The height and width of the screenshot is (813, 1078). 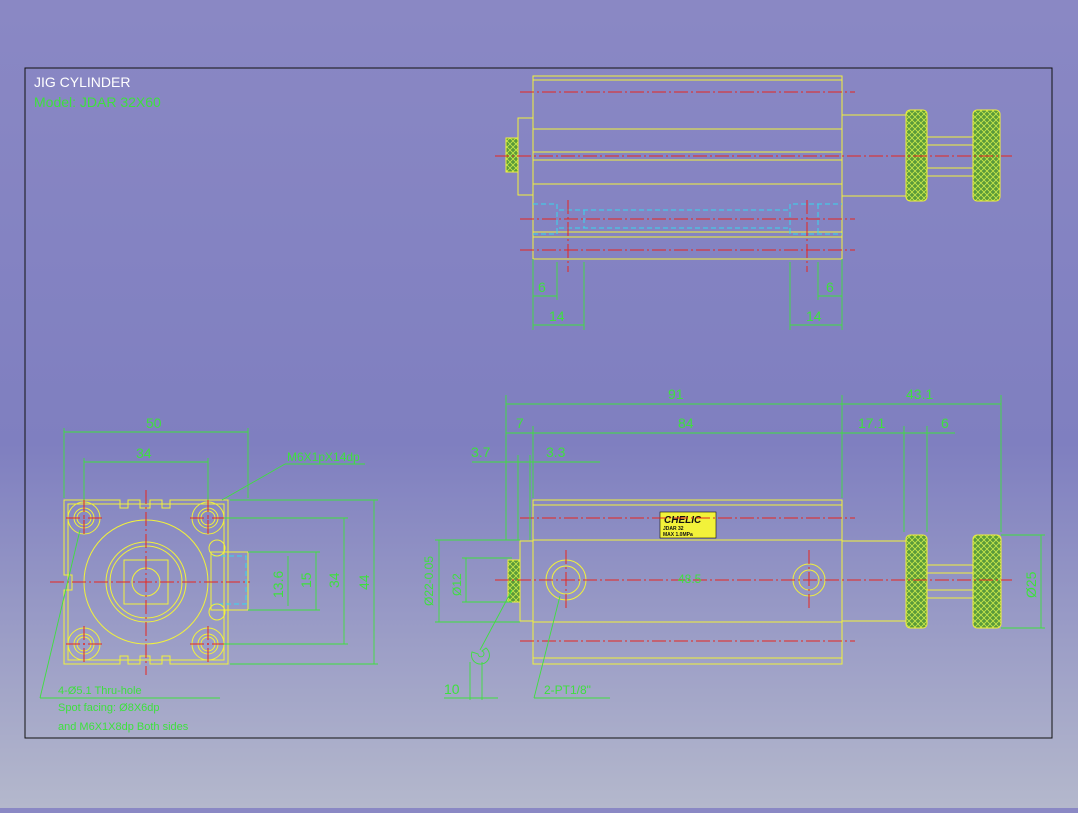 I want to click on dim-top-6-right: 6, so click(x=830, y=287).